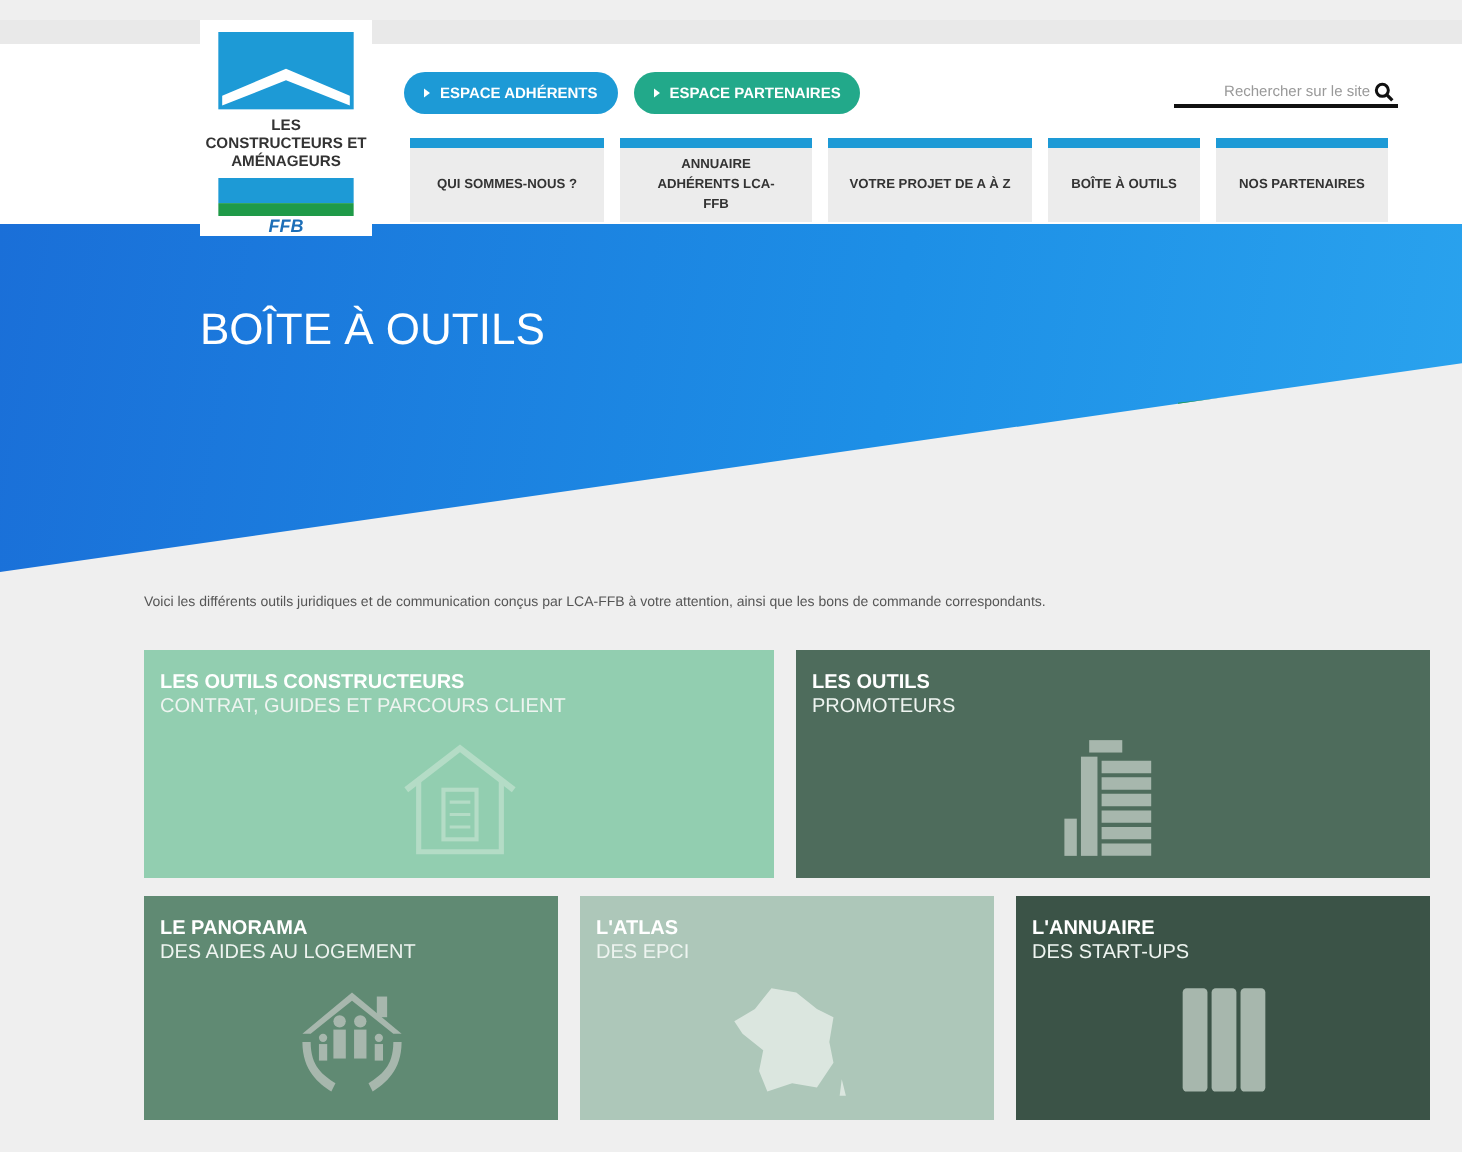 The height and width of the screenshot is (1152, 1462). What do you see at coordinates (234, 929) in the screenshot?
I see `tile-title: LE PANORAMA` at bounding box center [234, 929].